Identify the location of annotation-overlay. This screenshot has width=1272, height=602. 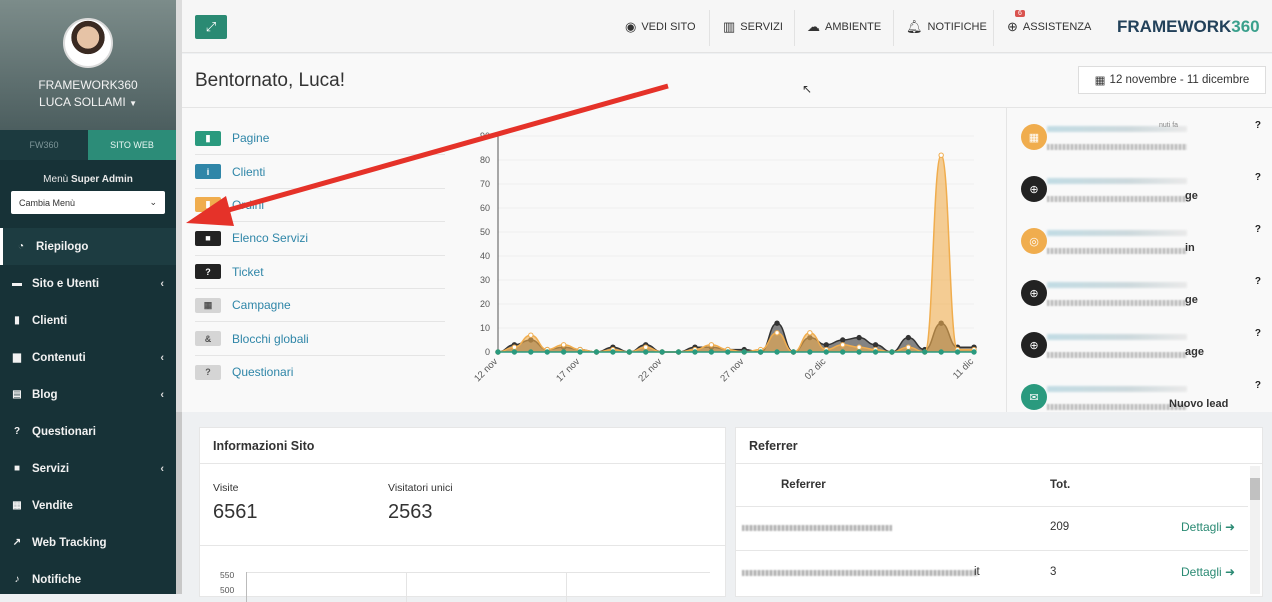
(427, 154).